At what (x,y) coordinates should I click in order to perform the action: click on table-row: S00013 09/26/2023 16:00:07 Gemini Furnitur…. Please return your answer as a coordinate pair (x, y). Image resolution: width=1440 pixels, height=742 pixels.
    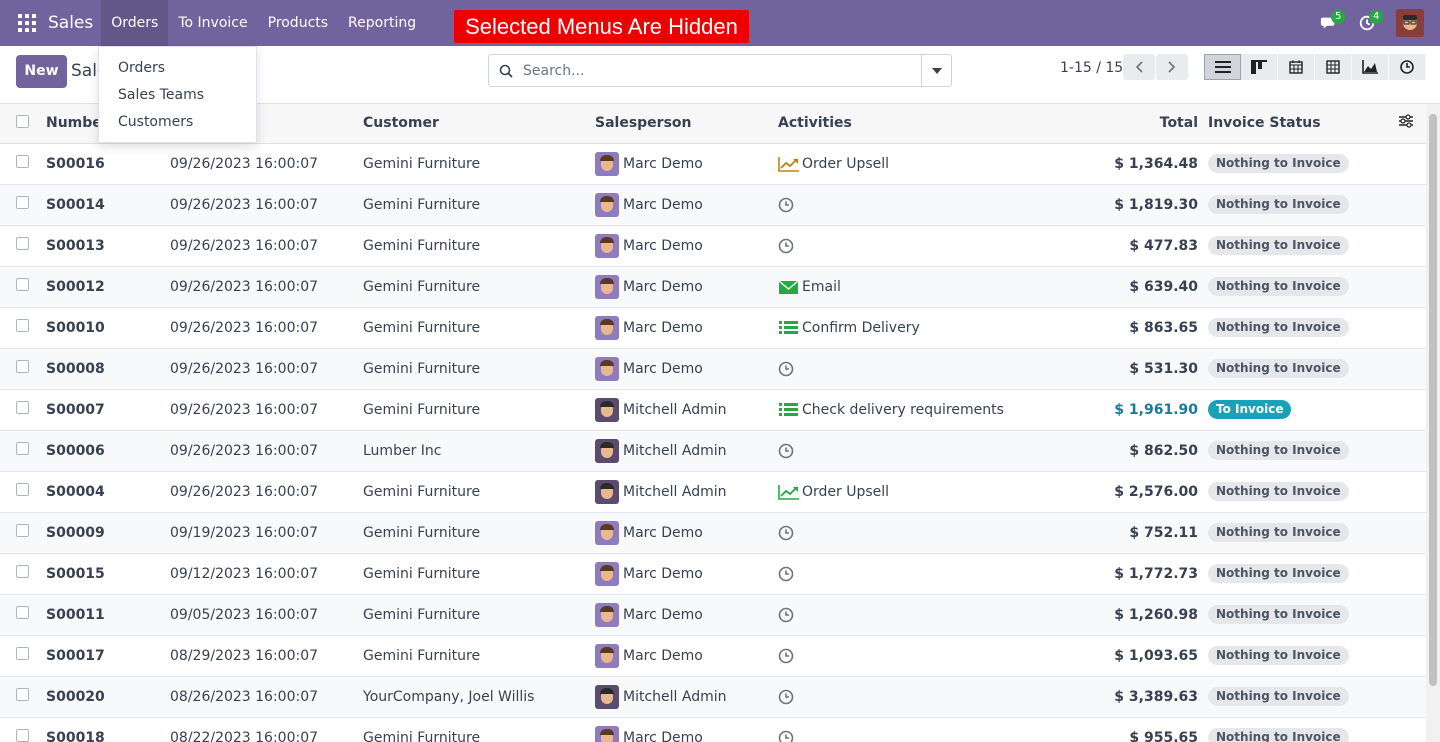
    Looking at the image, I should click on (713, 245).